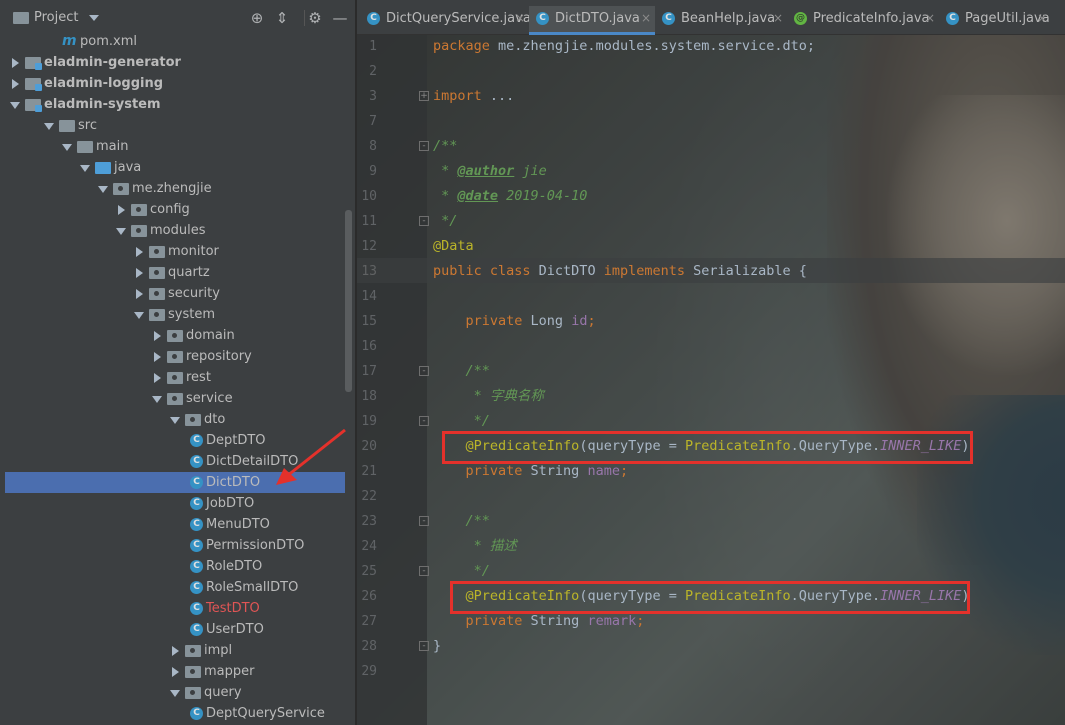 This screenshot has height=725, width=1065. I want to click on tree-item-dto: dto, so click(175, 419).